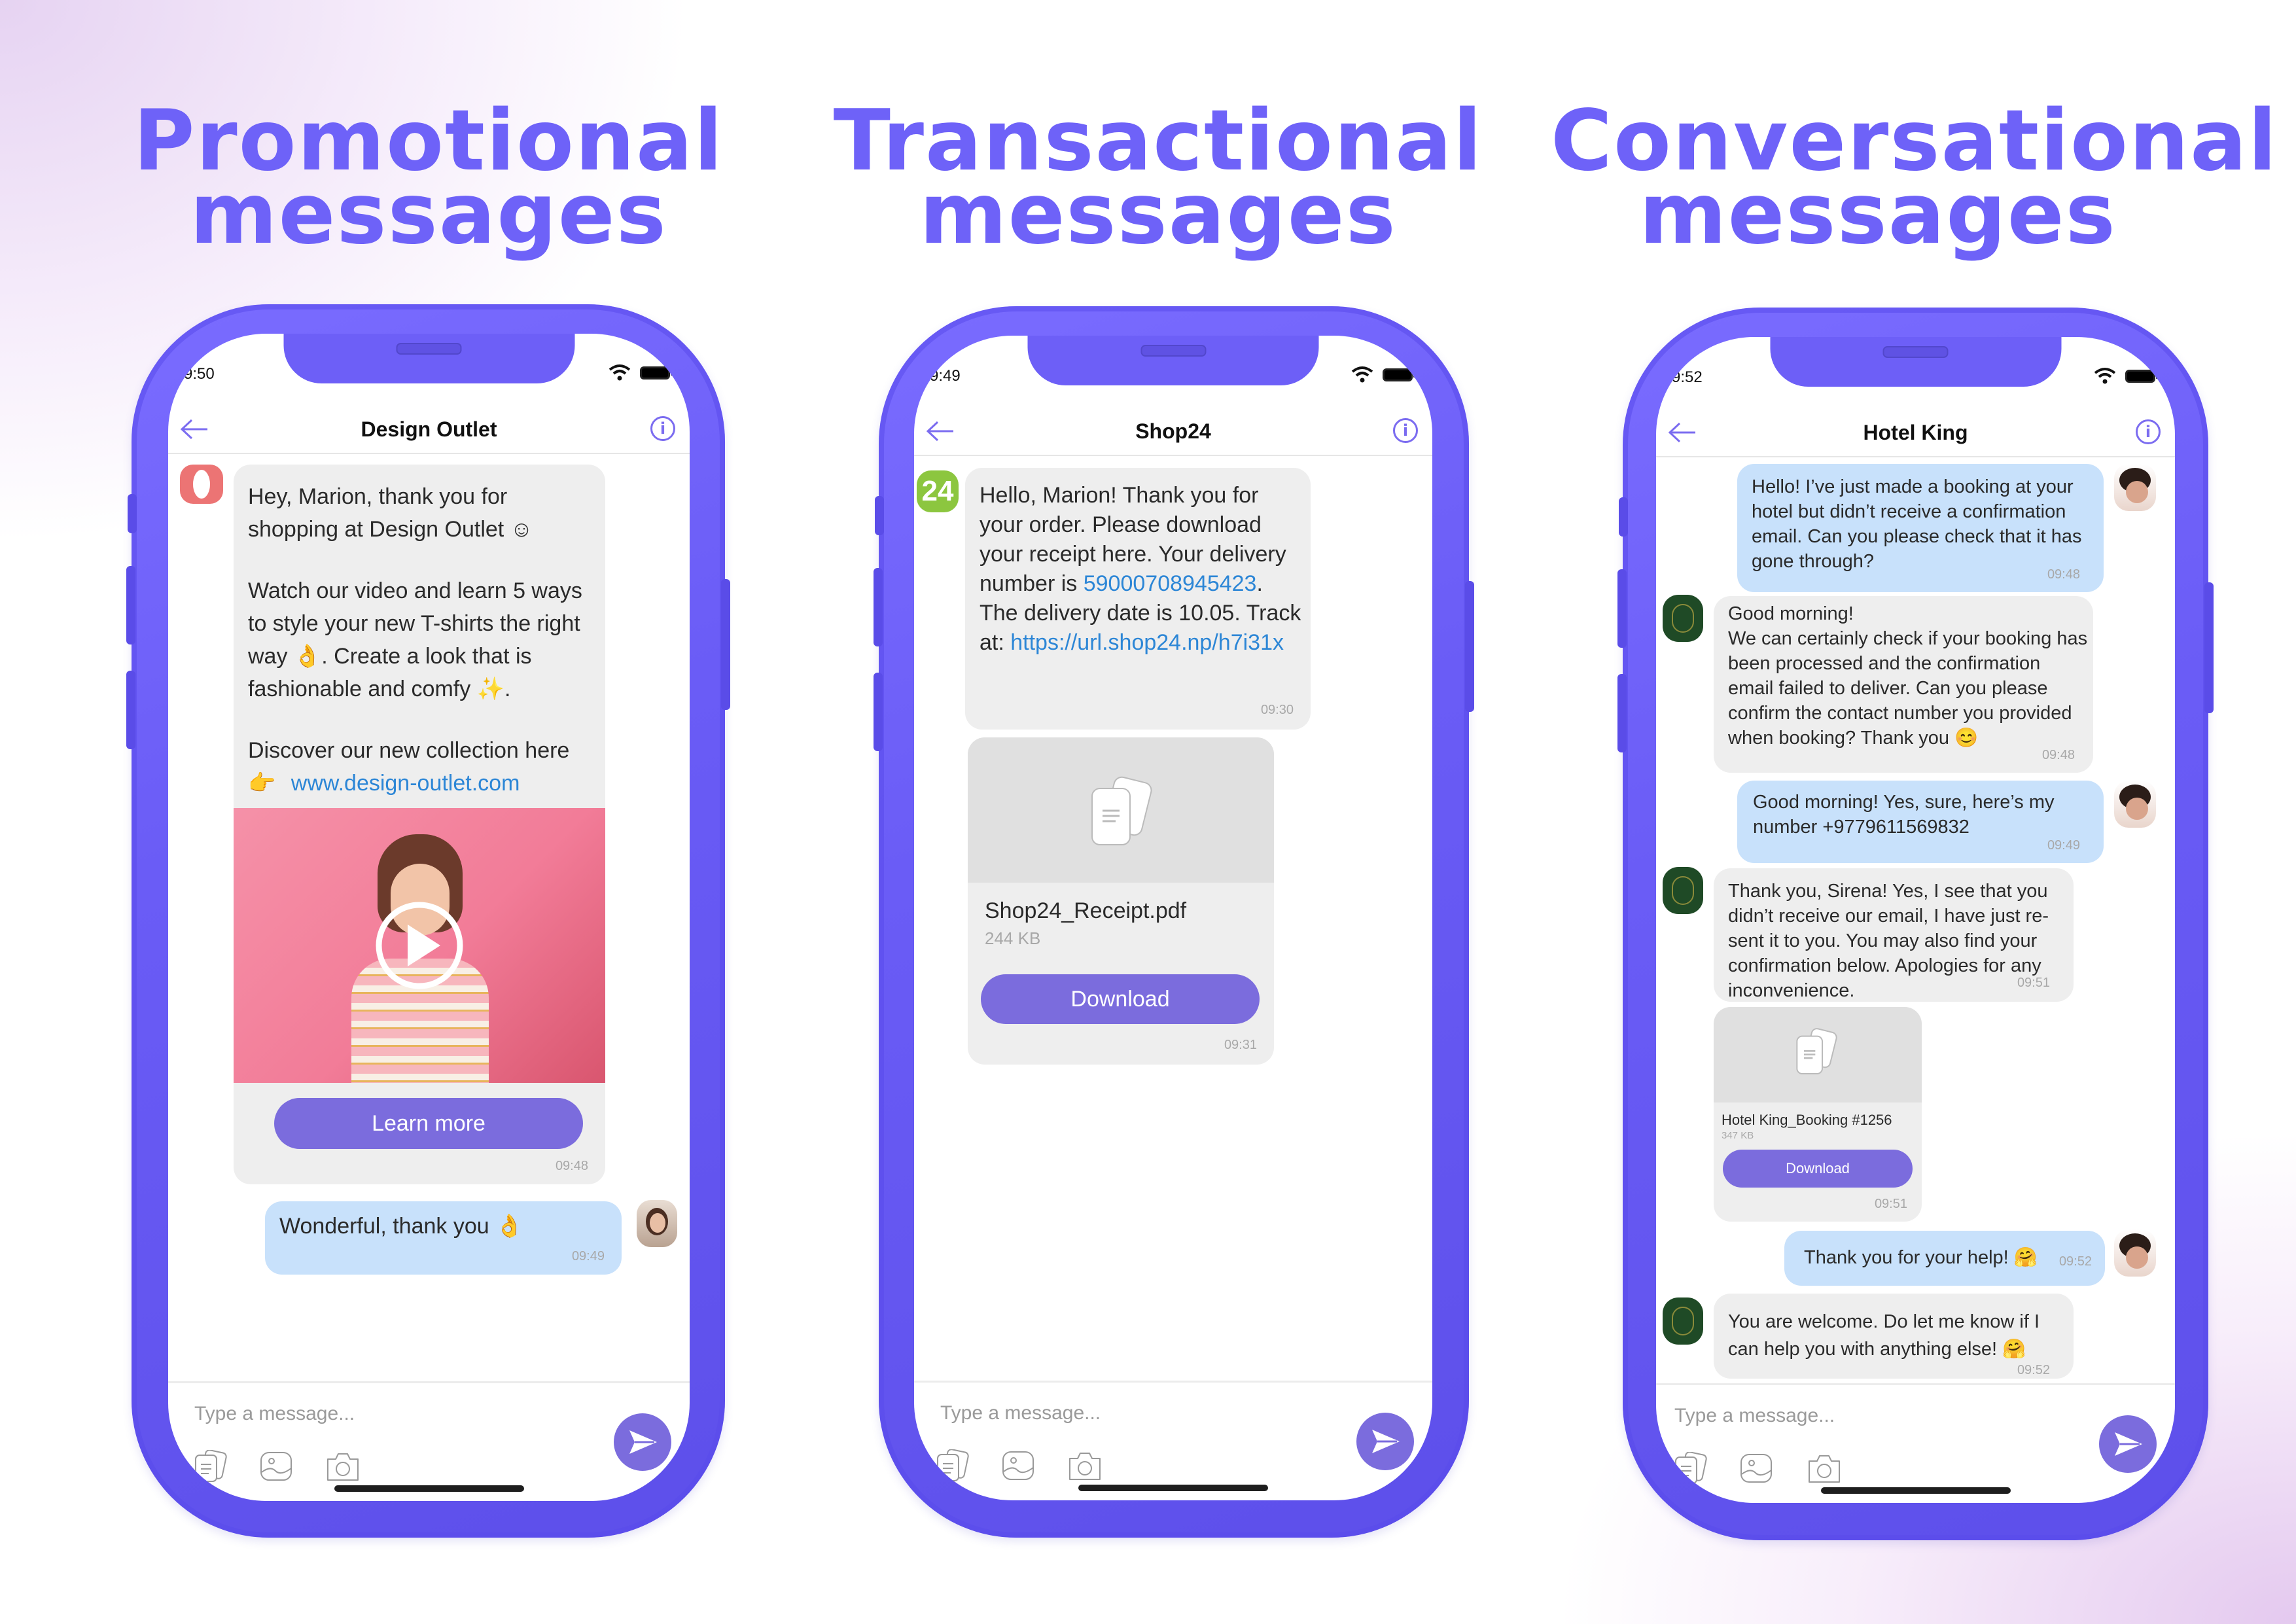 Image resolution: width=2296 pixels, height=1624 pixels. What do you see at coordinates (1738, 1135) in the screenshot?
I see `file-size: 347 KB` at bounding box center [1738, 1135].